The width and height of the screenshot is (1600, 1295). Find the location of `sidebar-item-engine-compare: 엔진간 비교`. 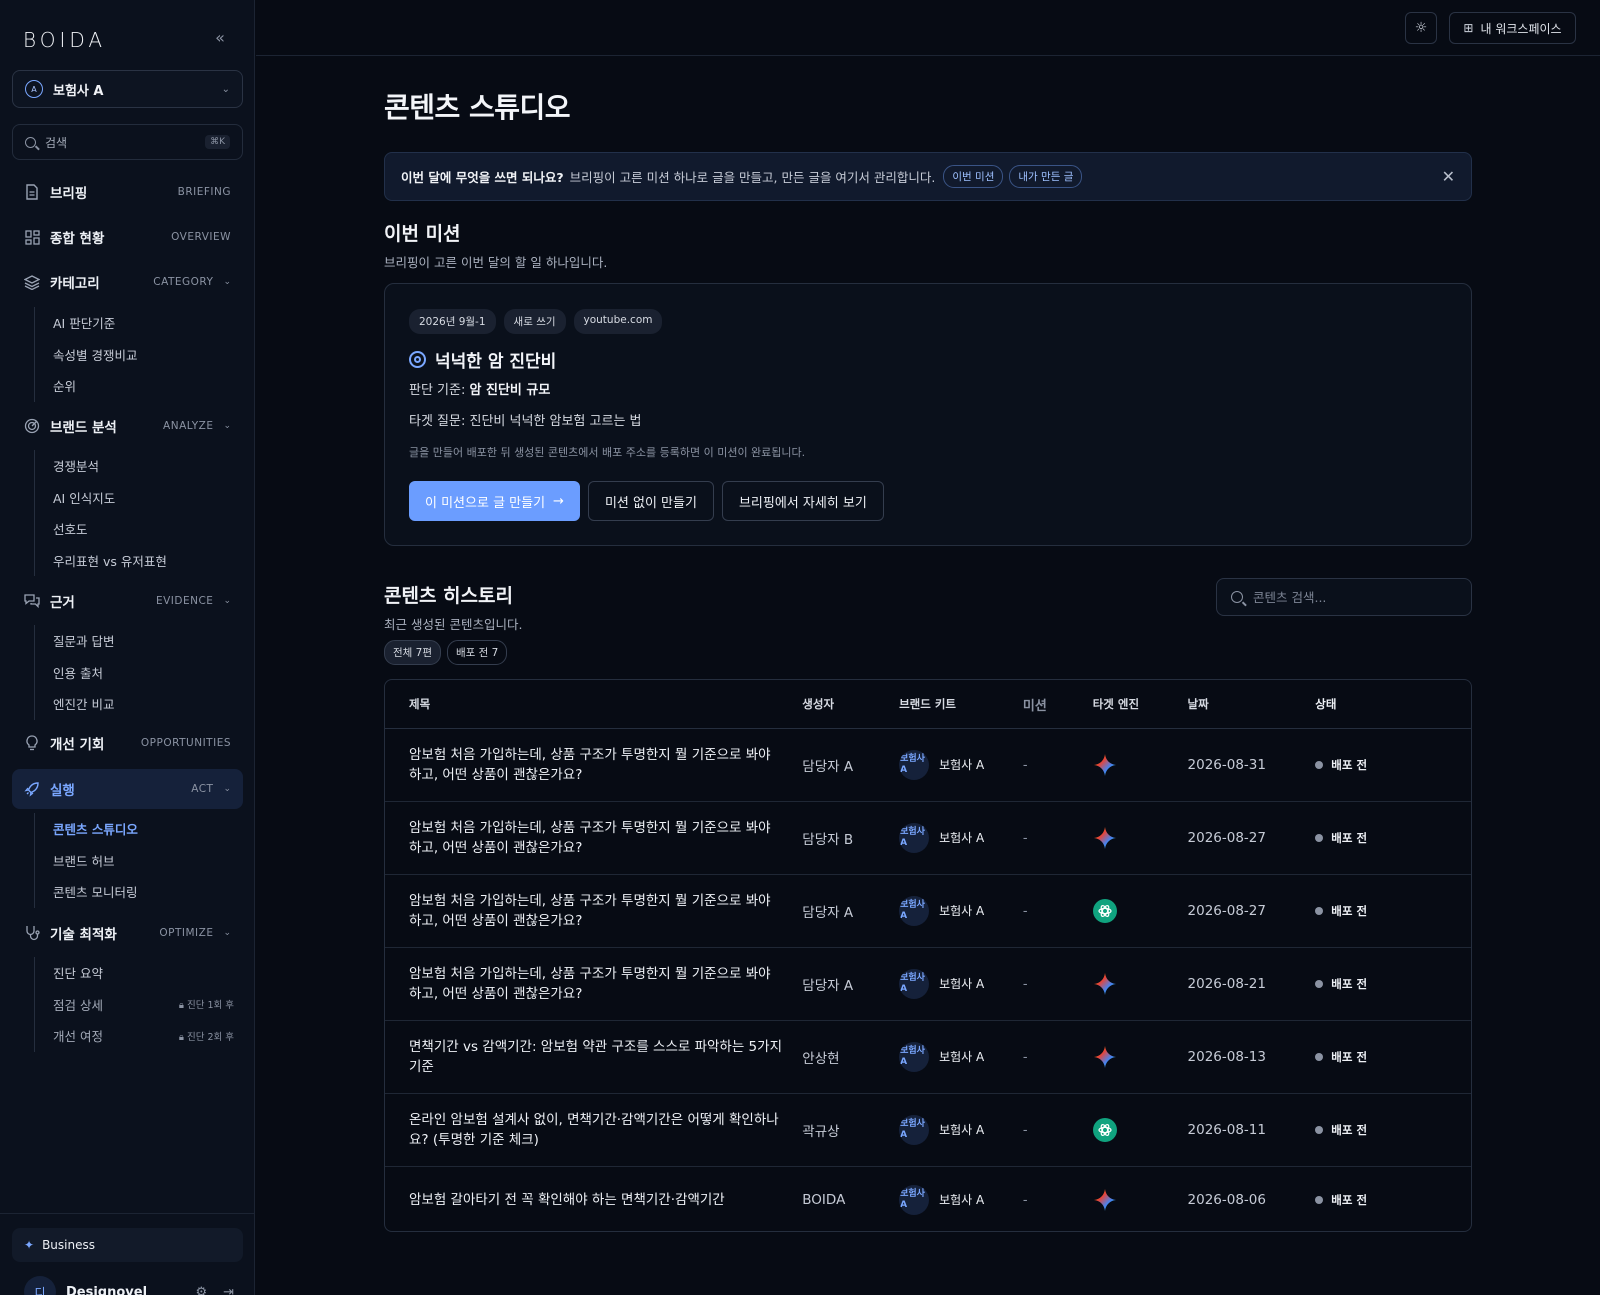

sidebar-item-engine-compare: 엔진간 비교 is located at coordinates (139, 704).